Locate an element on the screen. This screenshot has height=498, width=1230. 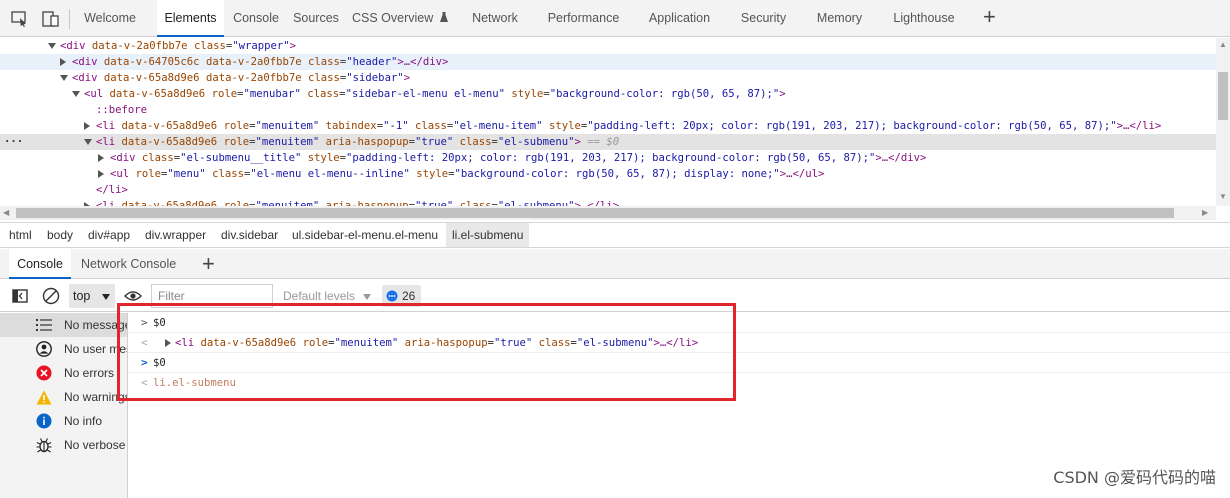
watermark: CSDN @爱码代码的喵 is located at coordinates (1134, 477).